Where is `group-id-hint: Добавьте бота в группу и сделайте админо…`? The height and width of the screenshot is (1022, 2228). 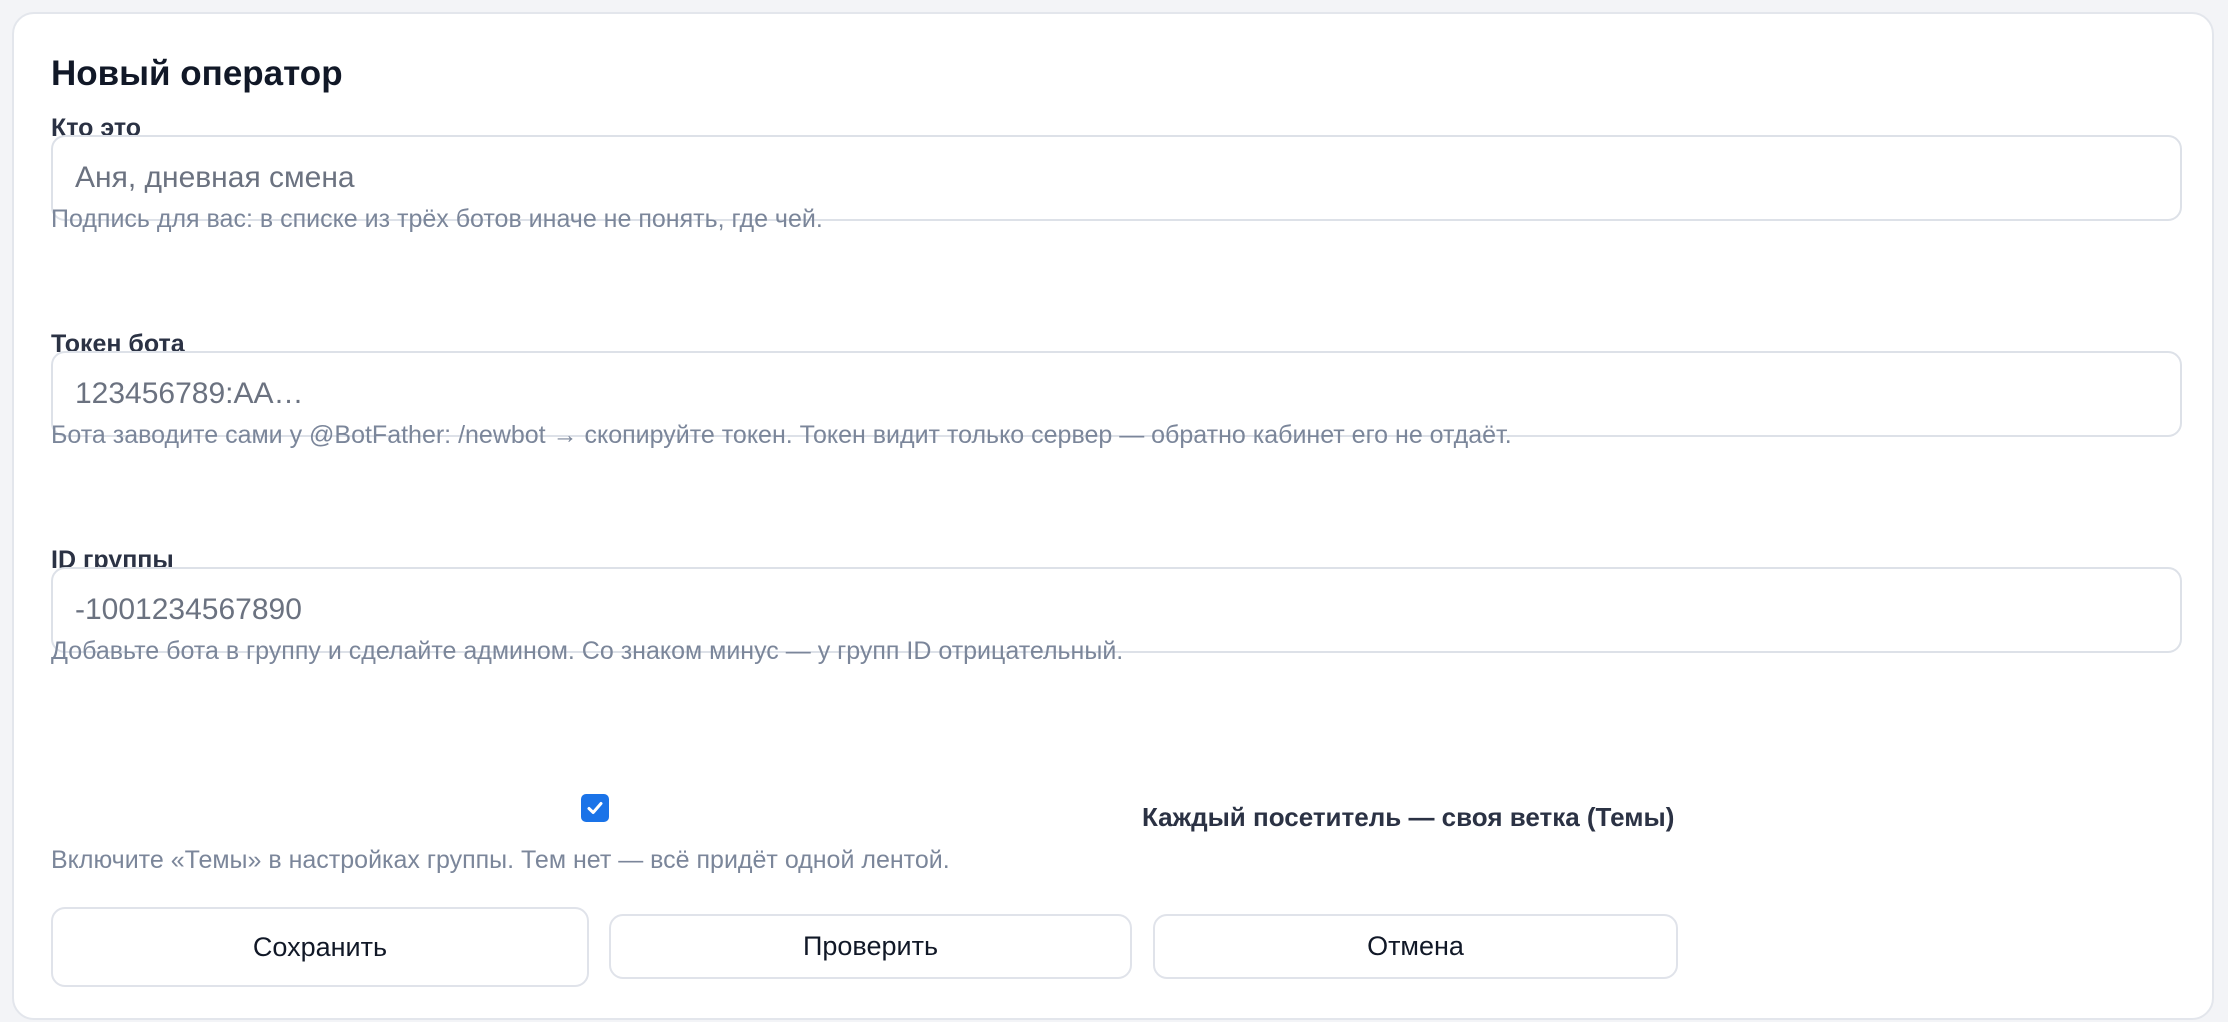 group-id-hint: Добавьте бота в группу и сделайте админо… is located at coordinates (587, 651).